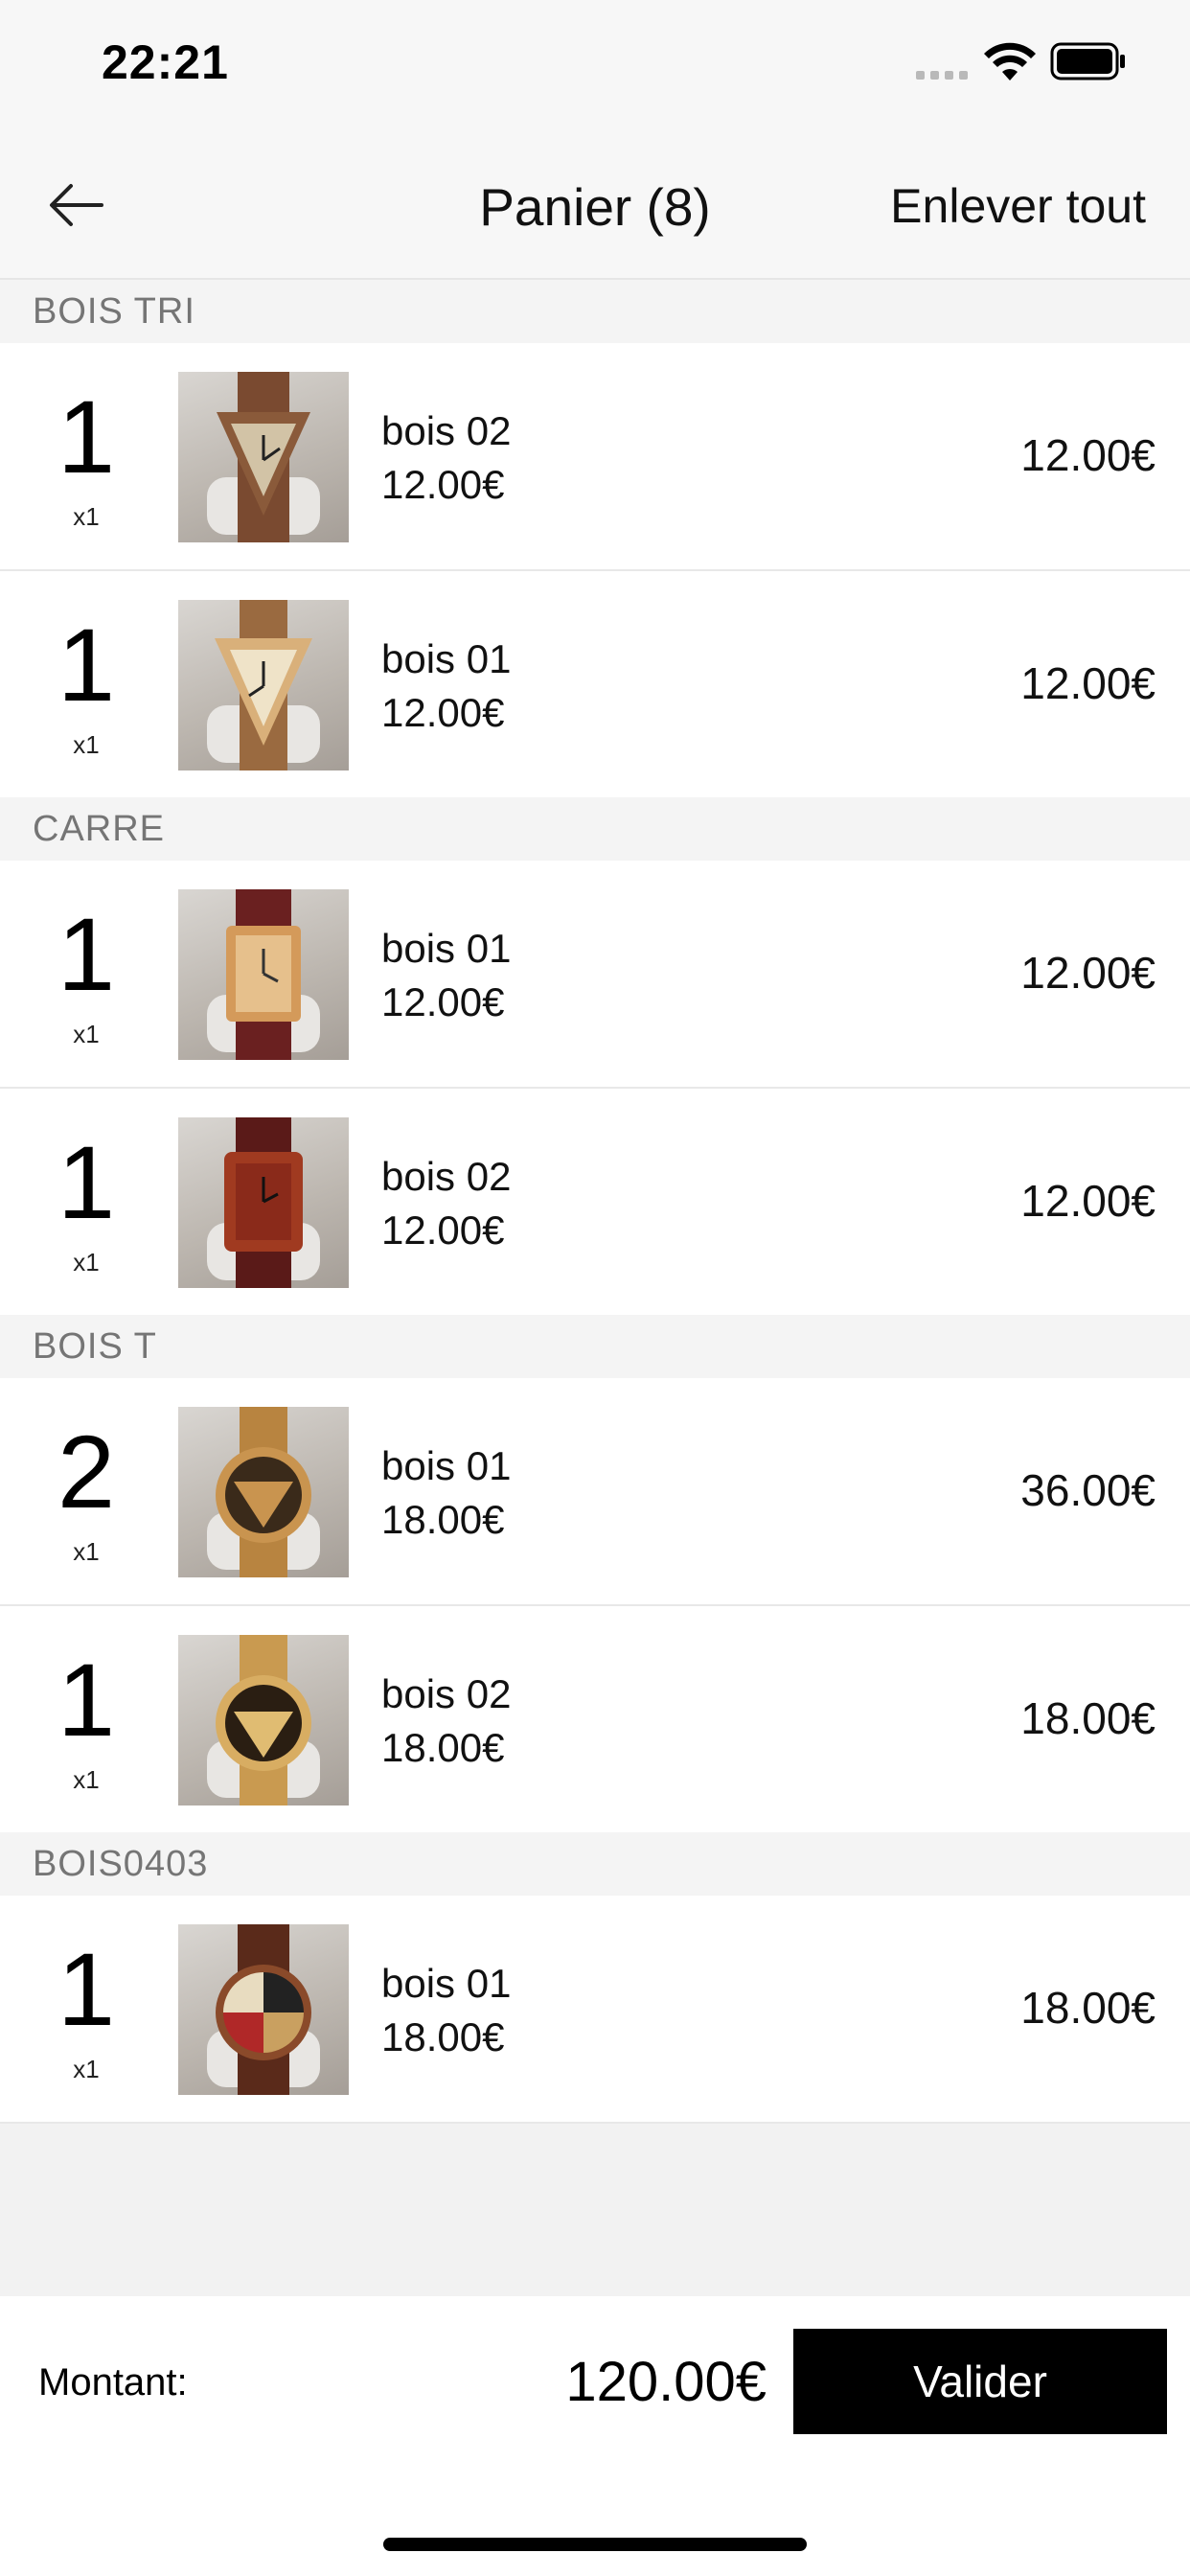 The height and width of the screenshot is (2576, 1190). I want to click on cart-item: 1 x1 bois 01 18.00€ 18.00€, so click(595, 2010).